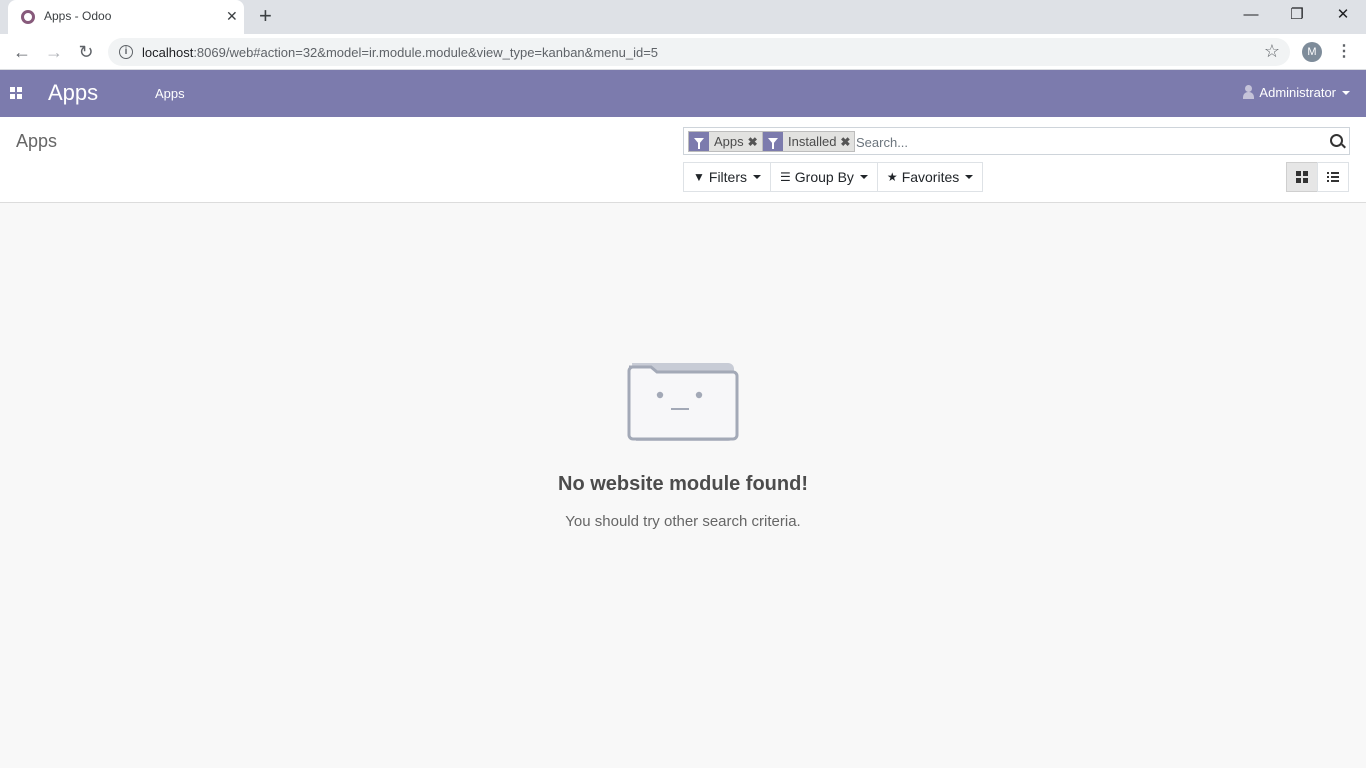  What do you see at coordinates (265, 16) in the screenshot?
I see `new-tab-icon: +` at bounding box center [265, 16].